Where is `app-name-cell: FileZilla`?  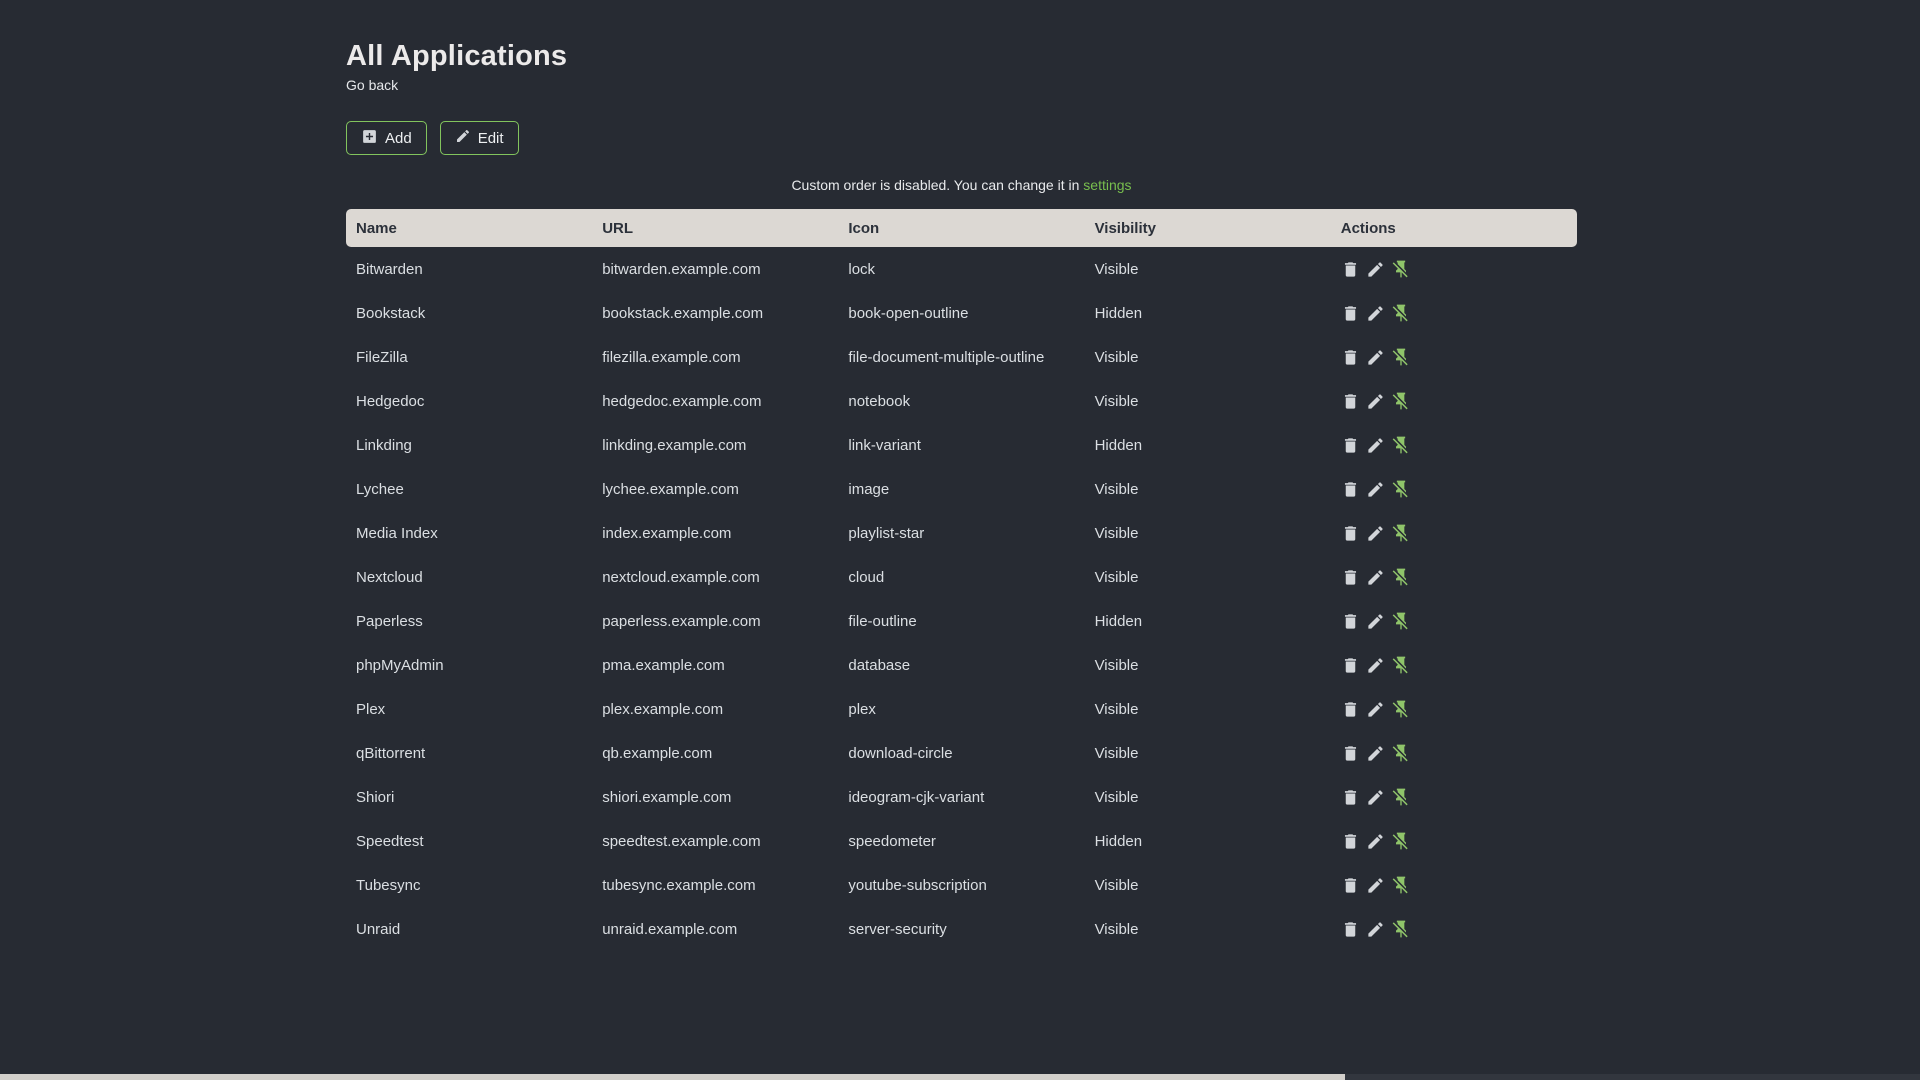
app-name-cell: FileZilla is located at coordinates (382, 357).